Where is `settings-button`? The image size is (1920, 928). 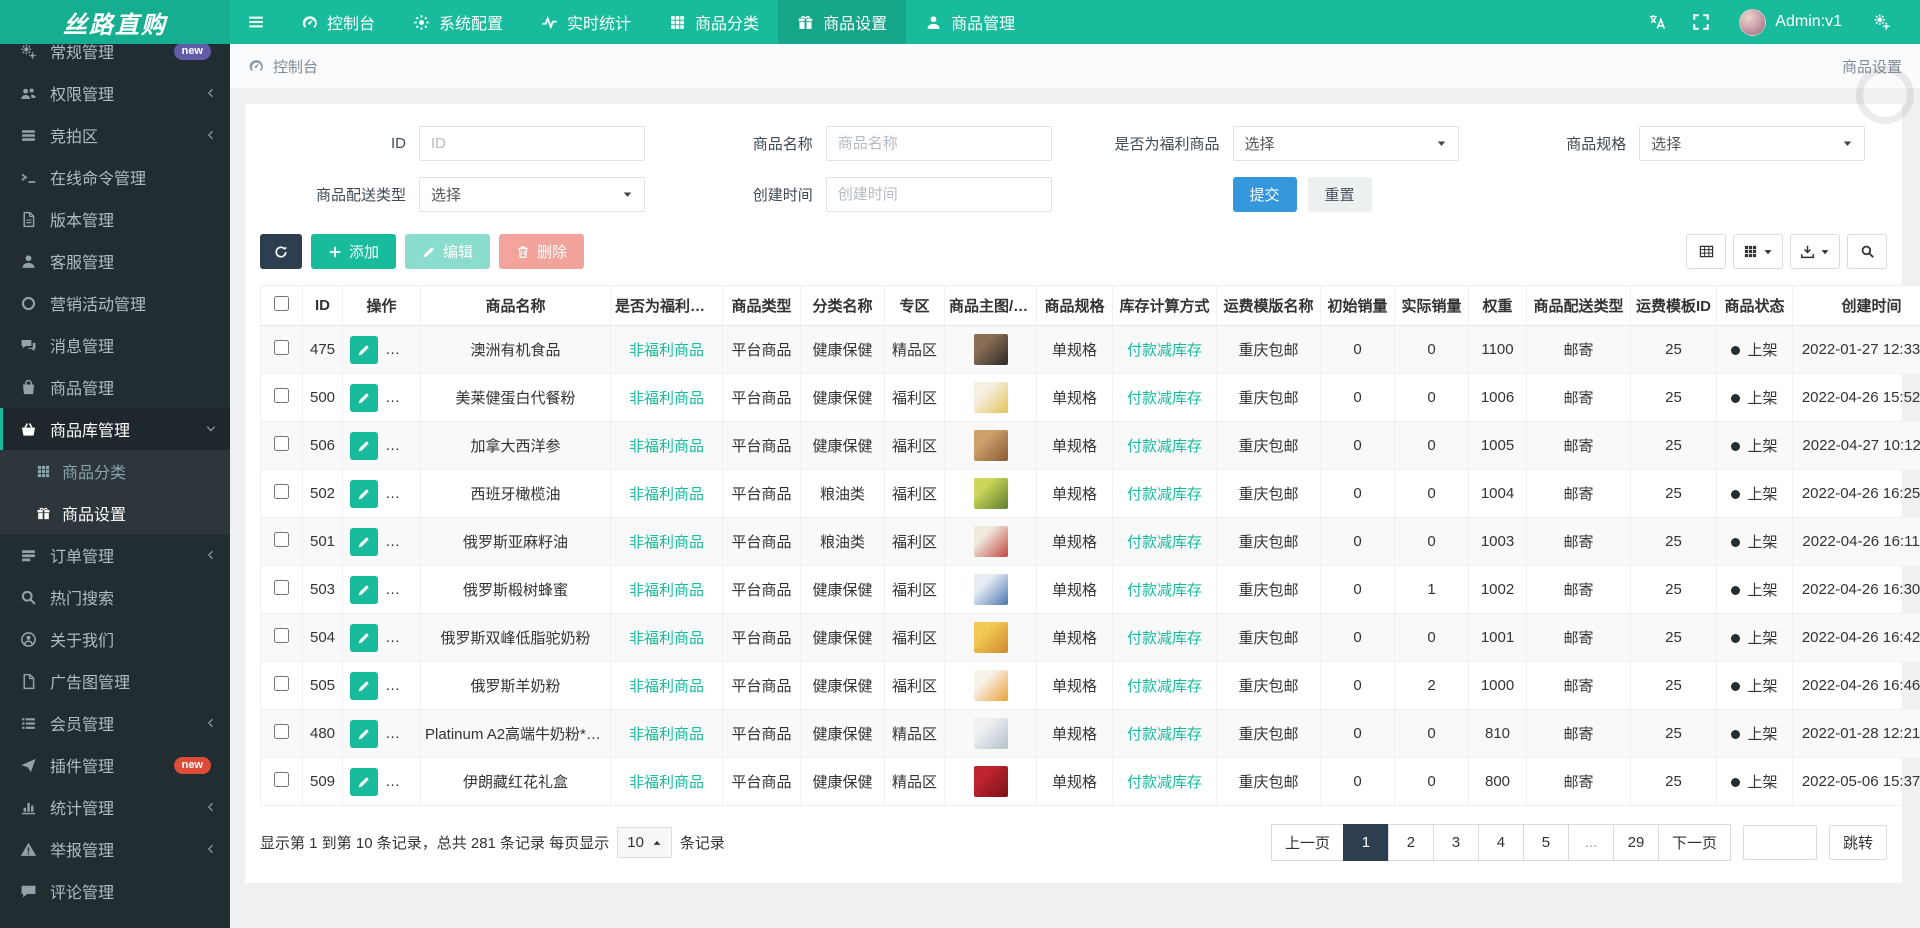
settings-button is located at coordinates (1882, 22).